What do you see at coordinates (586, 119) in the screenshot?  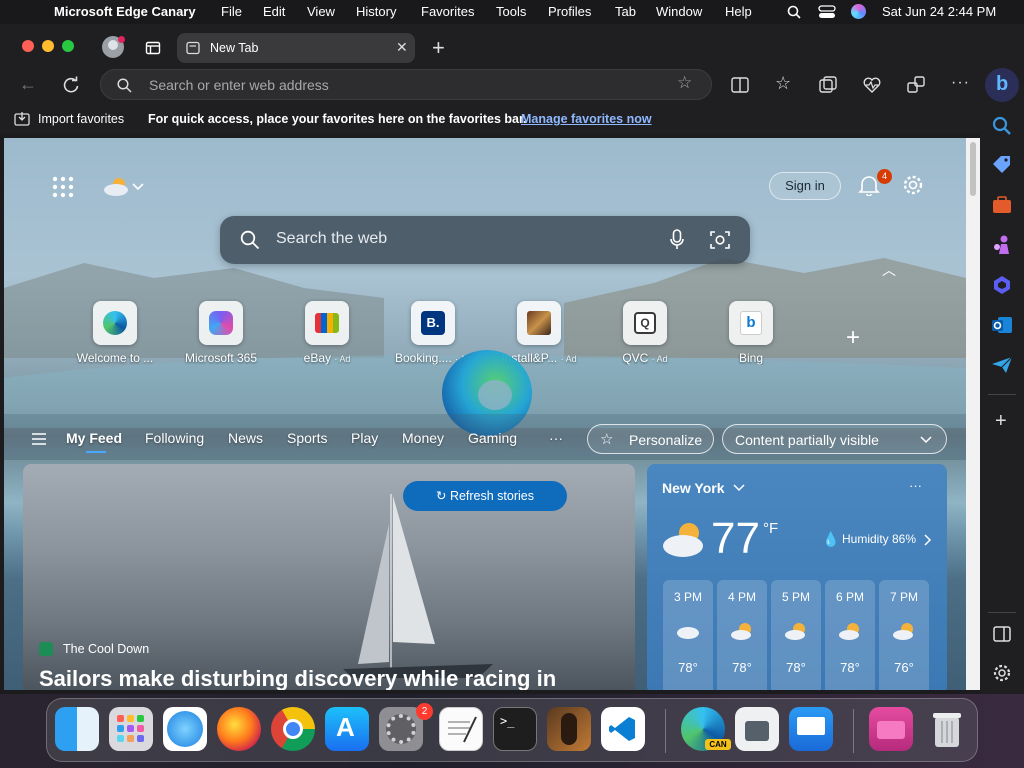 I see `manage-favorites-link: Manage favorites now` at bounding box center [586, 119].